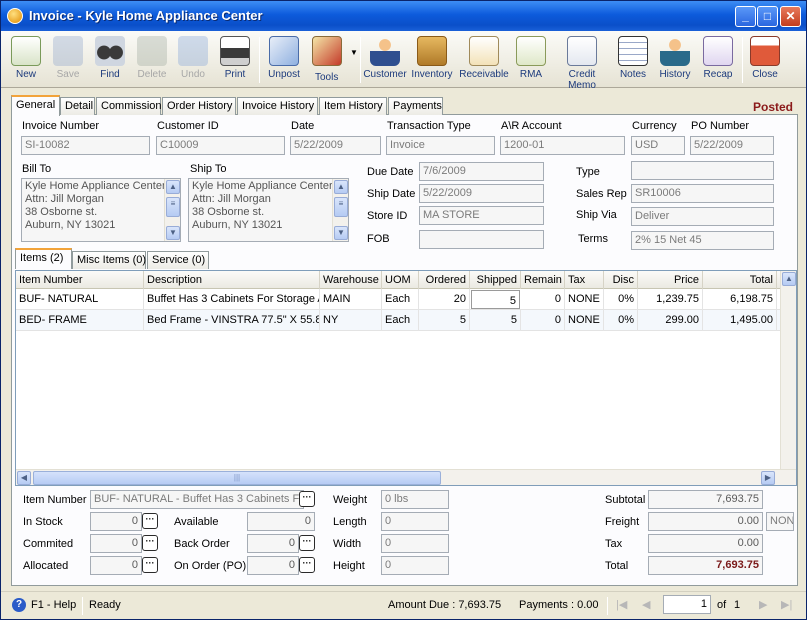 This screenshot has width=807, height=620. Describe the element at coordinates (400, 280) in the screenshot. I see `column-header: UOM` at that location.